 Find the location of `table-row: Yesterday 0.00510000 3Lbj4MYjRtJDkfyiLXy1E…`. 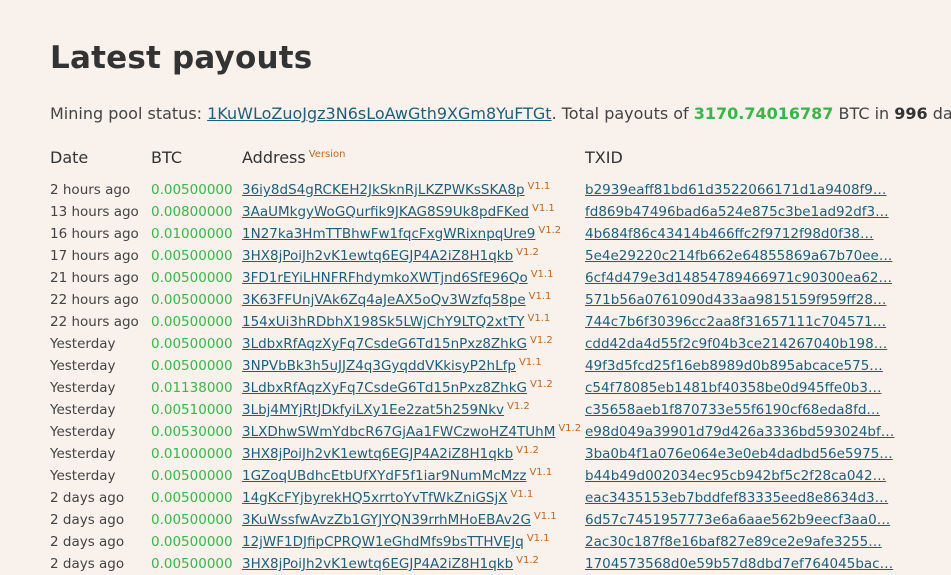

table-row: Yesterday 0.00510000 3Lbj4MYjRtJDkfyiLXy1E… is located at coordinates (475, 411).